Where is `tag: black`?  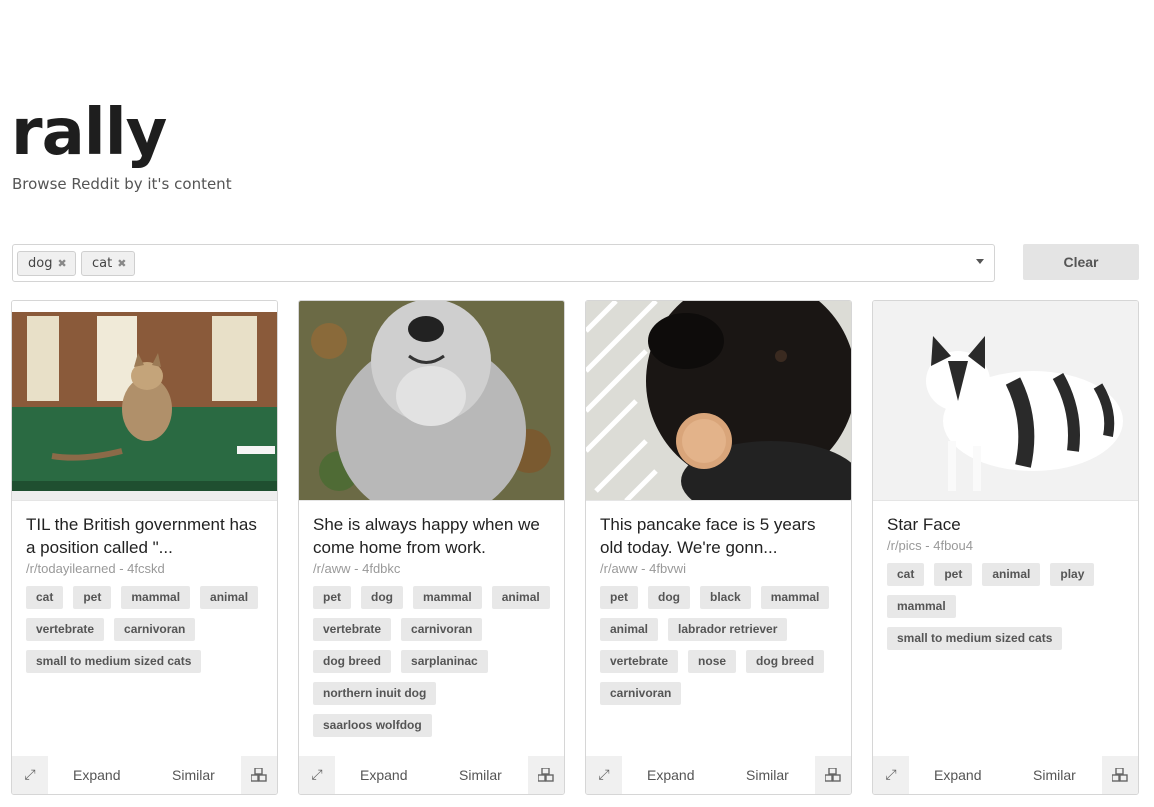
tag: black is located at coordinates (725, 597).